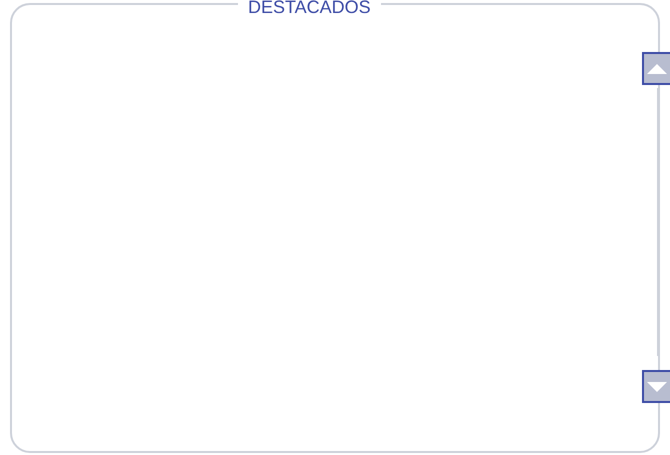  I want to click on scroll-up-button, so click(656, 68).